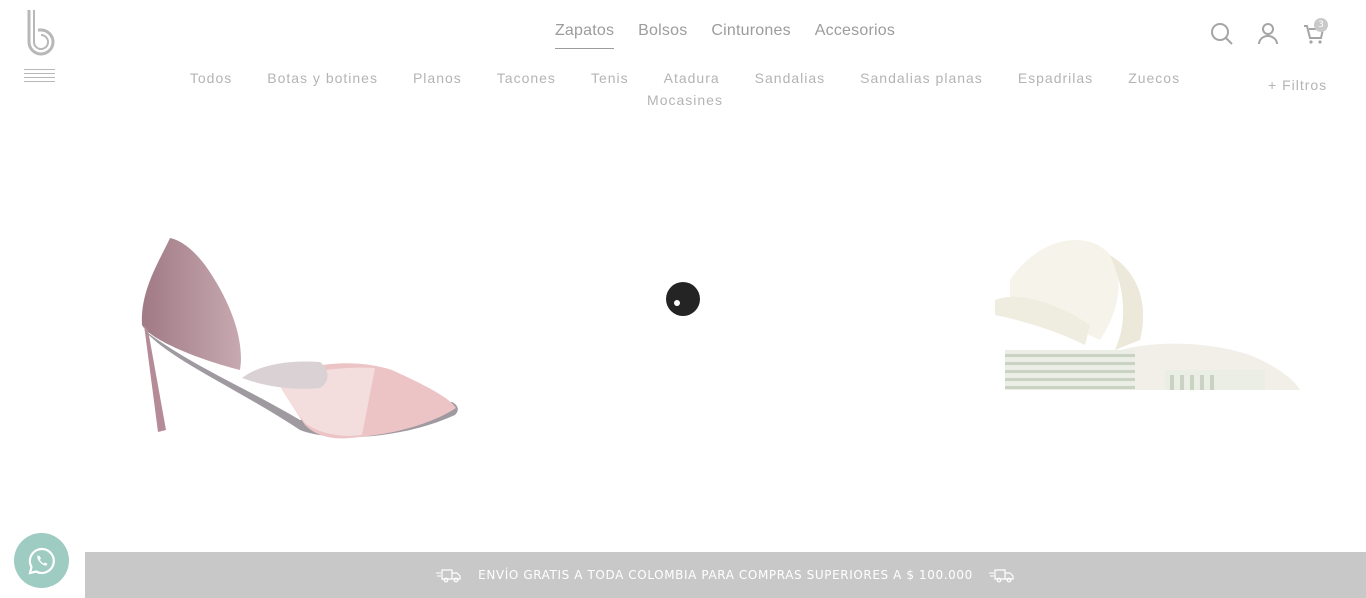 The height and width of the screenshot is (598, 1366). I want to click on subnav-item-todos: Todos, so click(211, 78).